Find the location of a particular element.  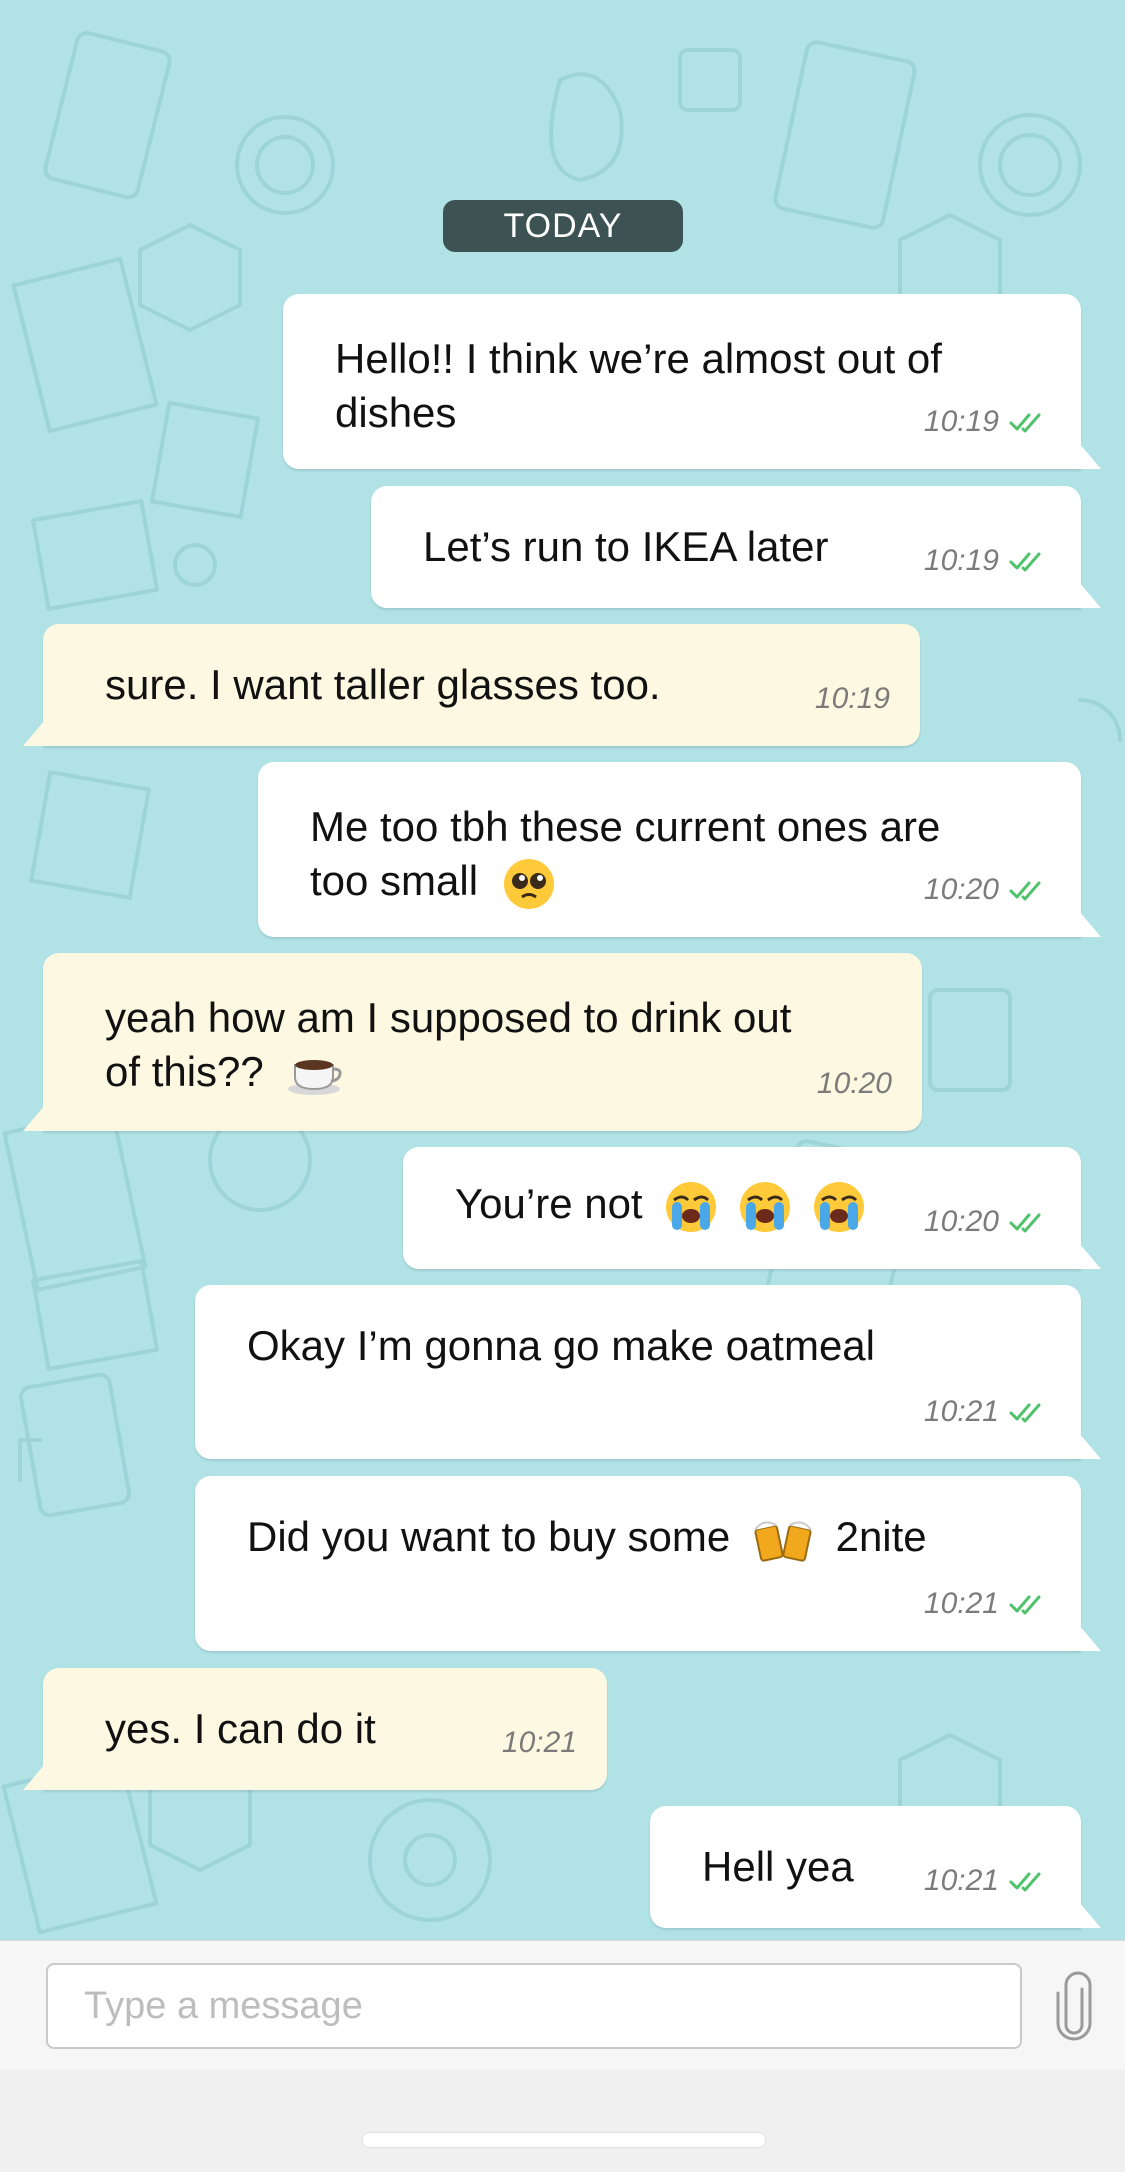

message-bubble-outgoing: You’re not 10:20 is located at coordinates (752, 1208).